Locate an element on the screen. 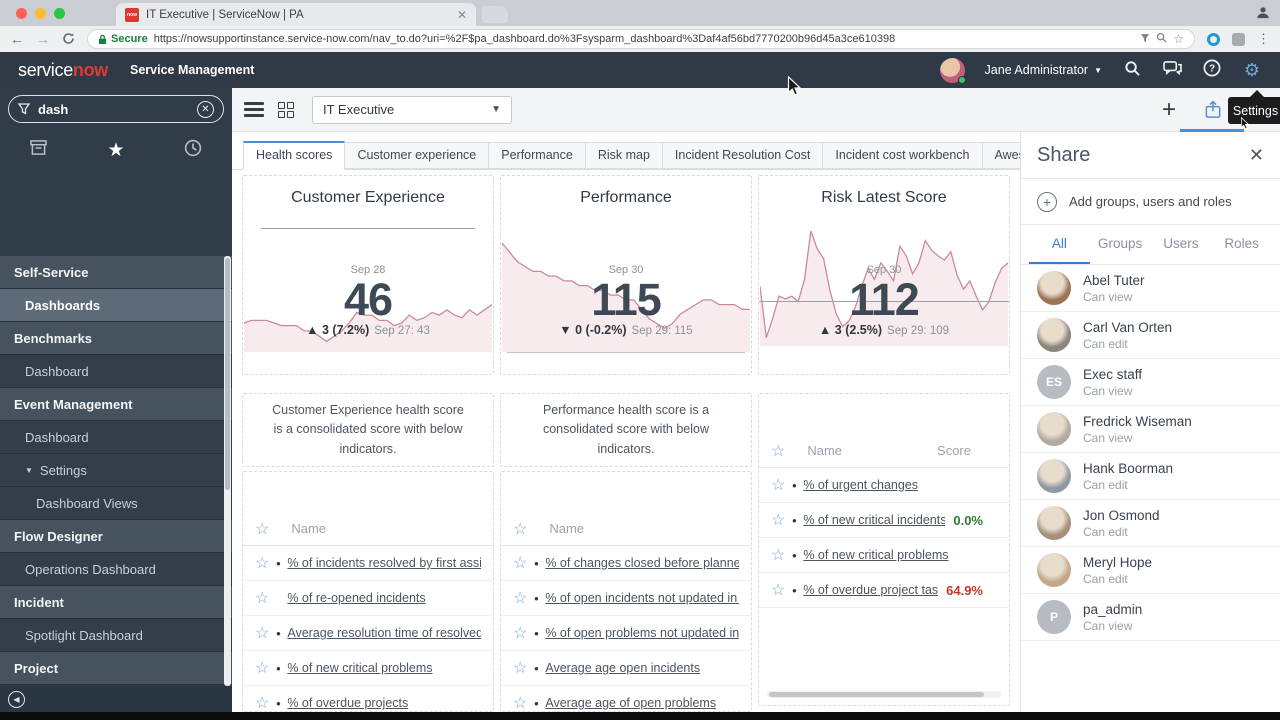  share-user-row: Meryl Hope Can edit is located at coordinates (1150, 570).